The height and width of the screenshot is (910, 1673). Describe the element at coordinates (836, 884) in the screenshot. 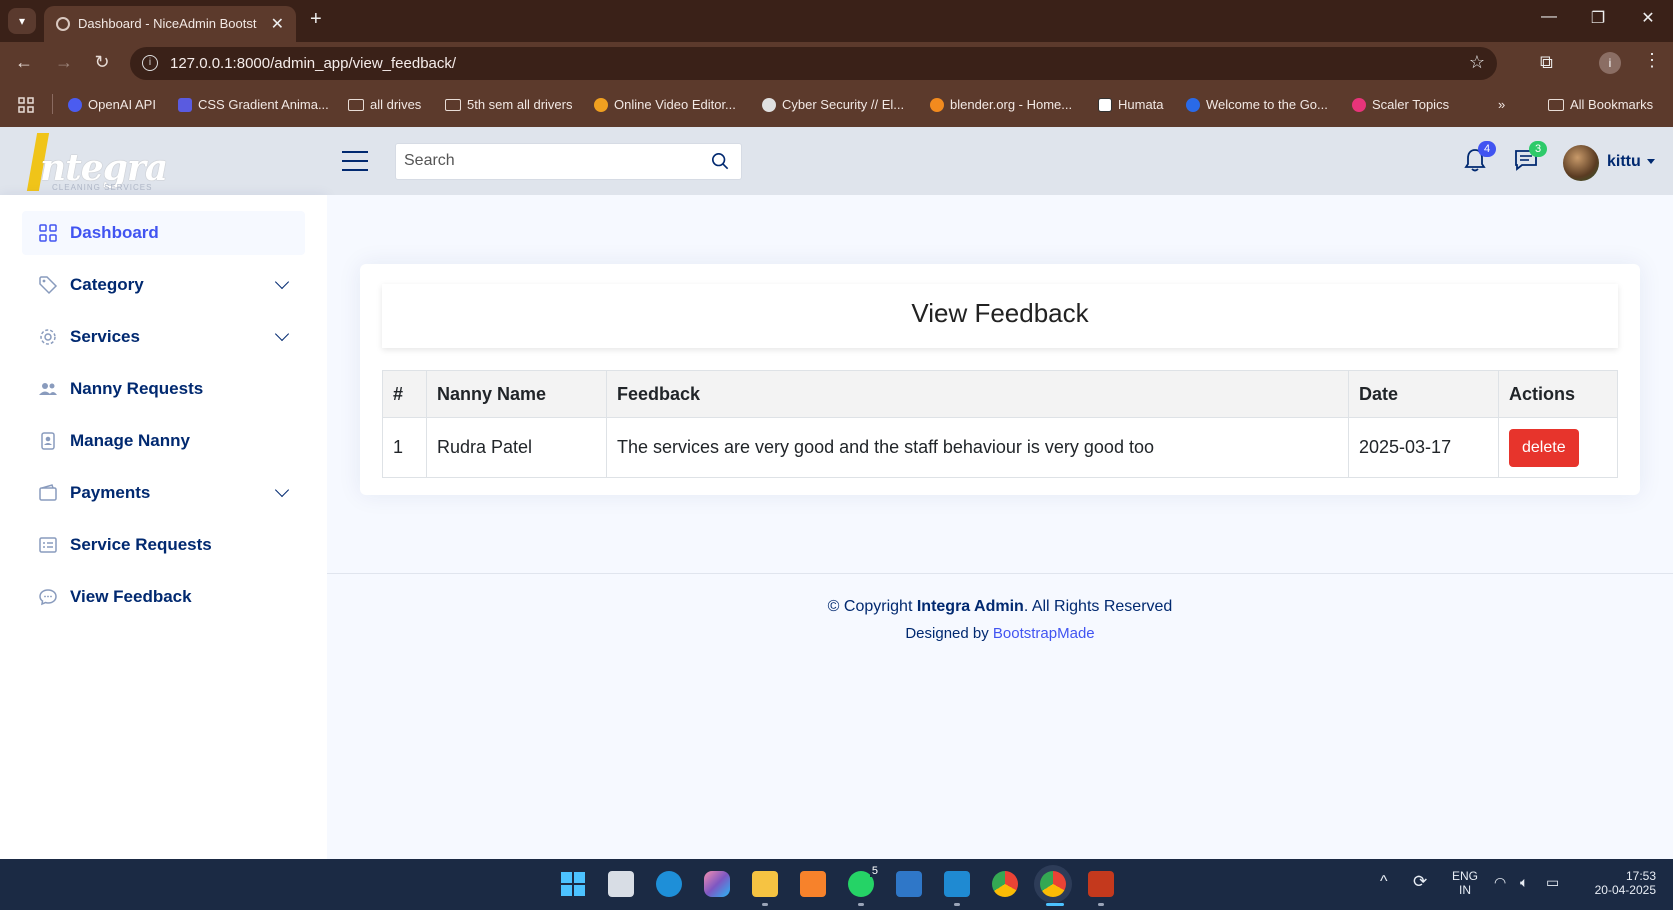

I see `windows-taskbar: 5 ^ ⟳ ENG IN ◠ 🔈︎ ▭ 17:53 20-04-2025` at that location.